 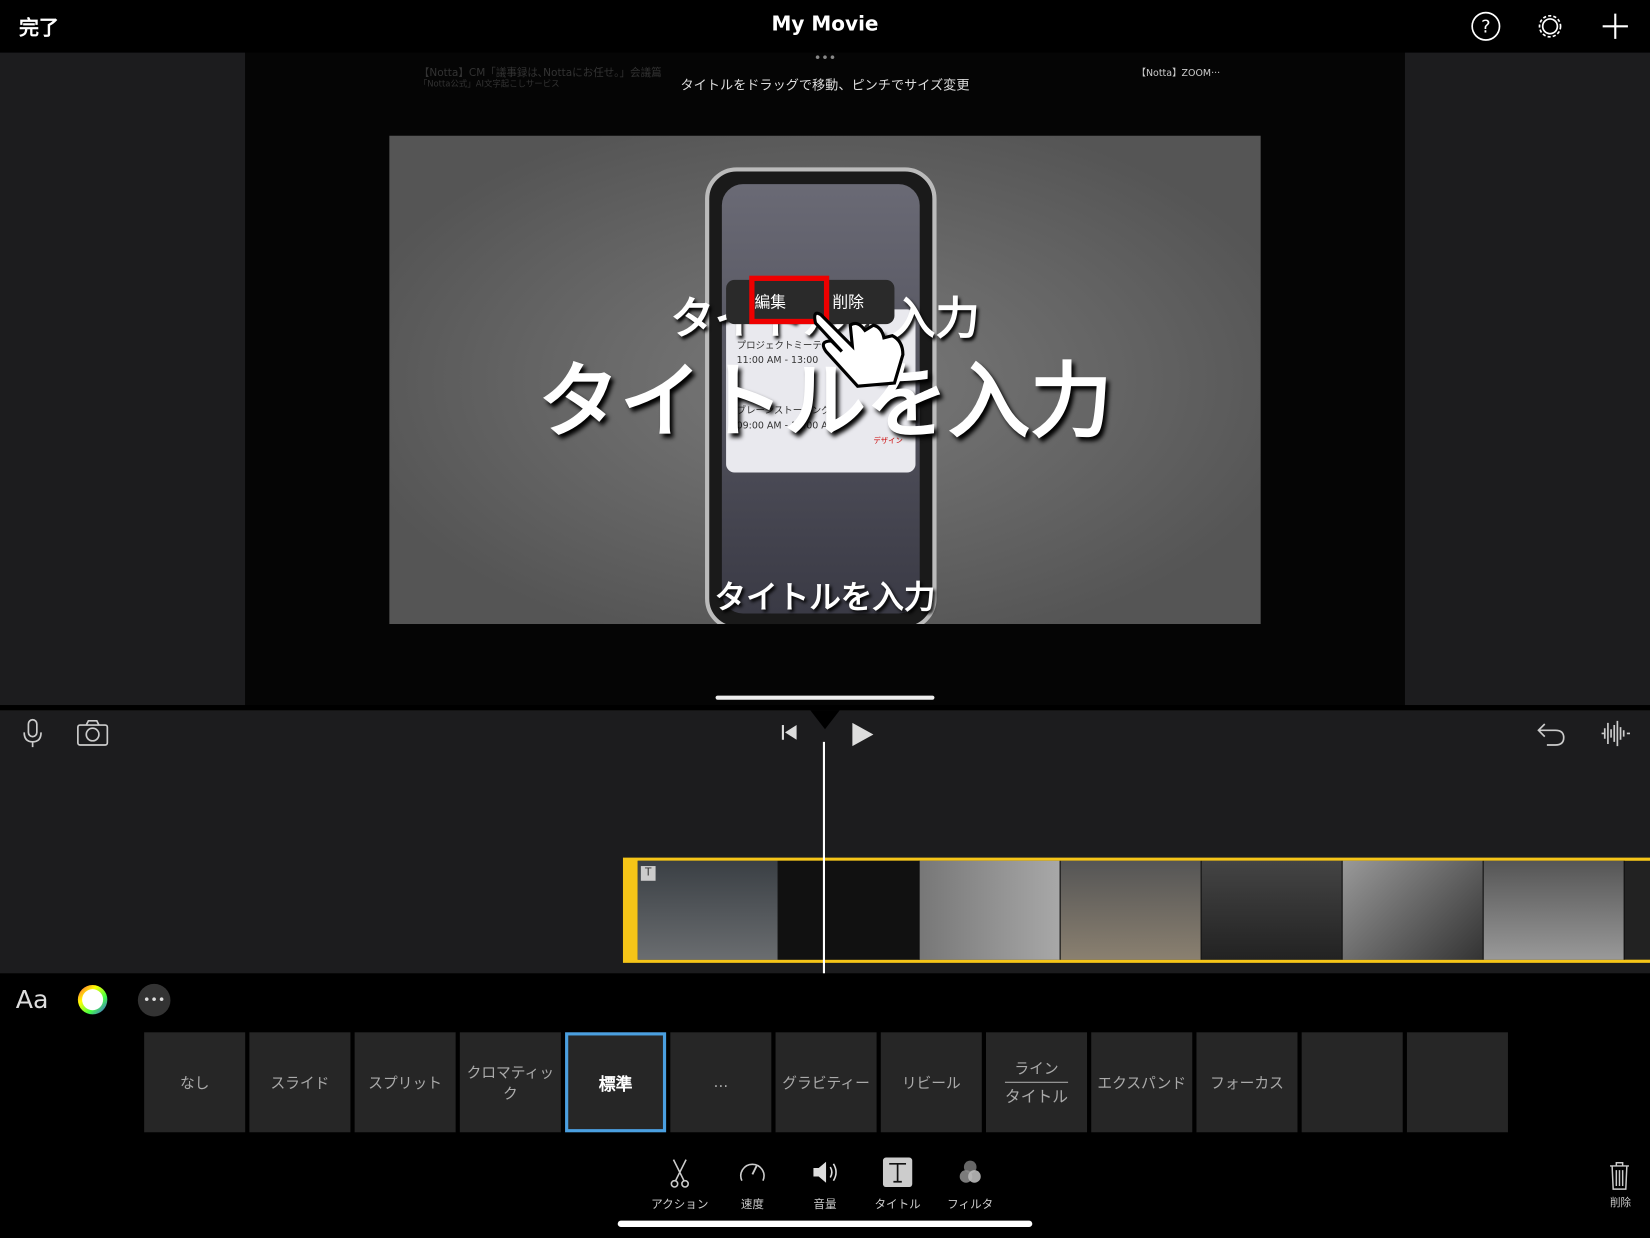 What do you see at coordinates (825, 58) in the screenshot?
I see `more-dots: •••` at bounding box center [825, 58].